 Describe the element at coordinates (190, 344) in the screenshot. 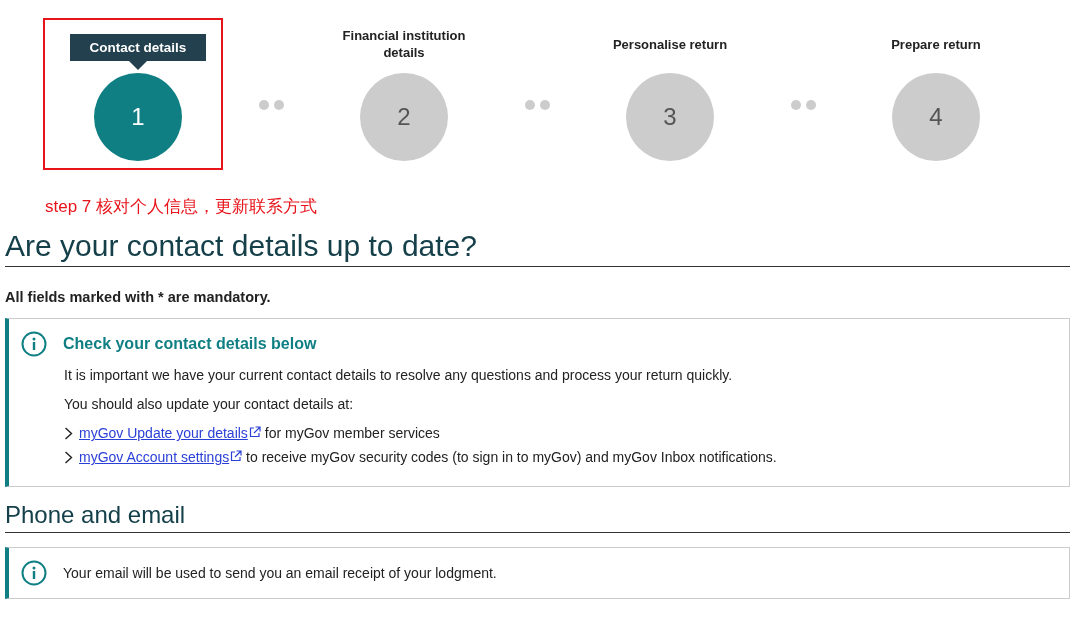

I see `info-title: Check your contact details below` at that location.